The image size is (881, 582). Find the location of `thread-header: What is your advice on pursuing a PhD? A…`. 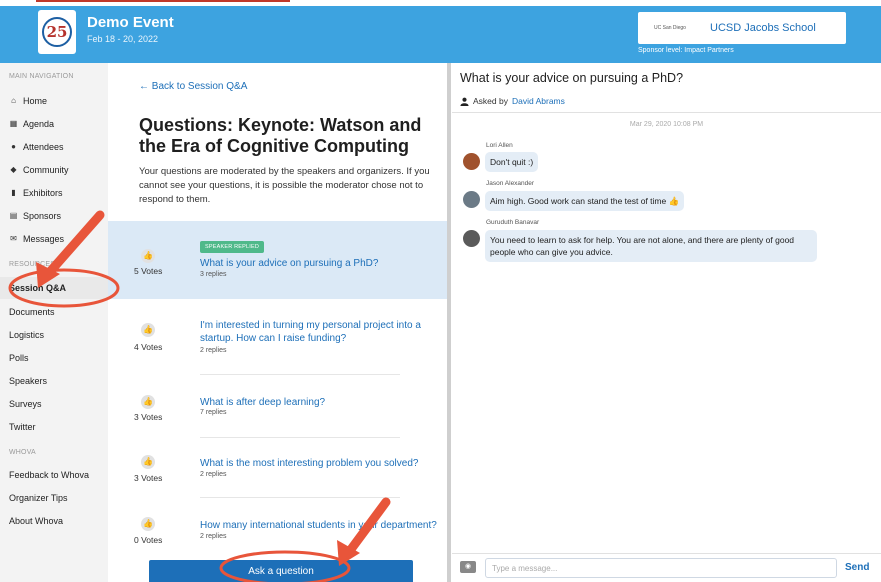

thread-header: What is your advice on pursuing a PhD? A… is located at coordinates (666, 88).